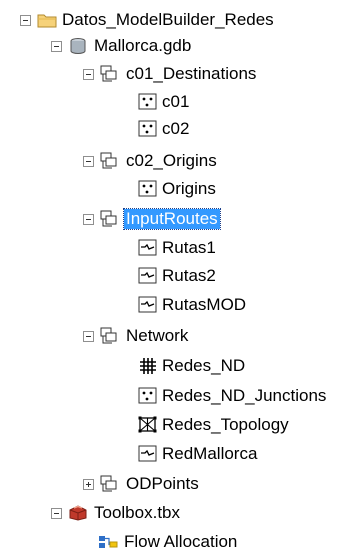 The height and width of the screenshot is (559, 363). I want to click on tree-item-label: Network, so click(157, 335).